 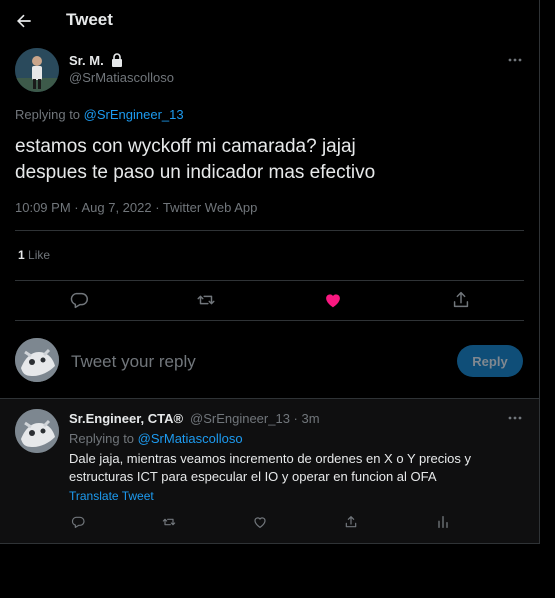 I want to click on author-handle: @SrMatiascolloso, so click(x=121, y=77).